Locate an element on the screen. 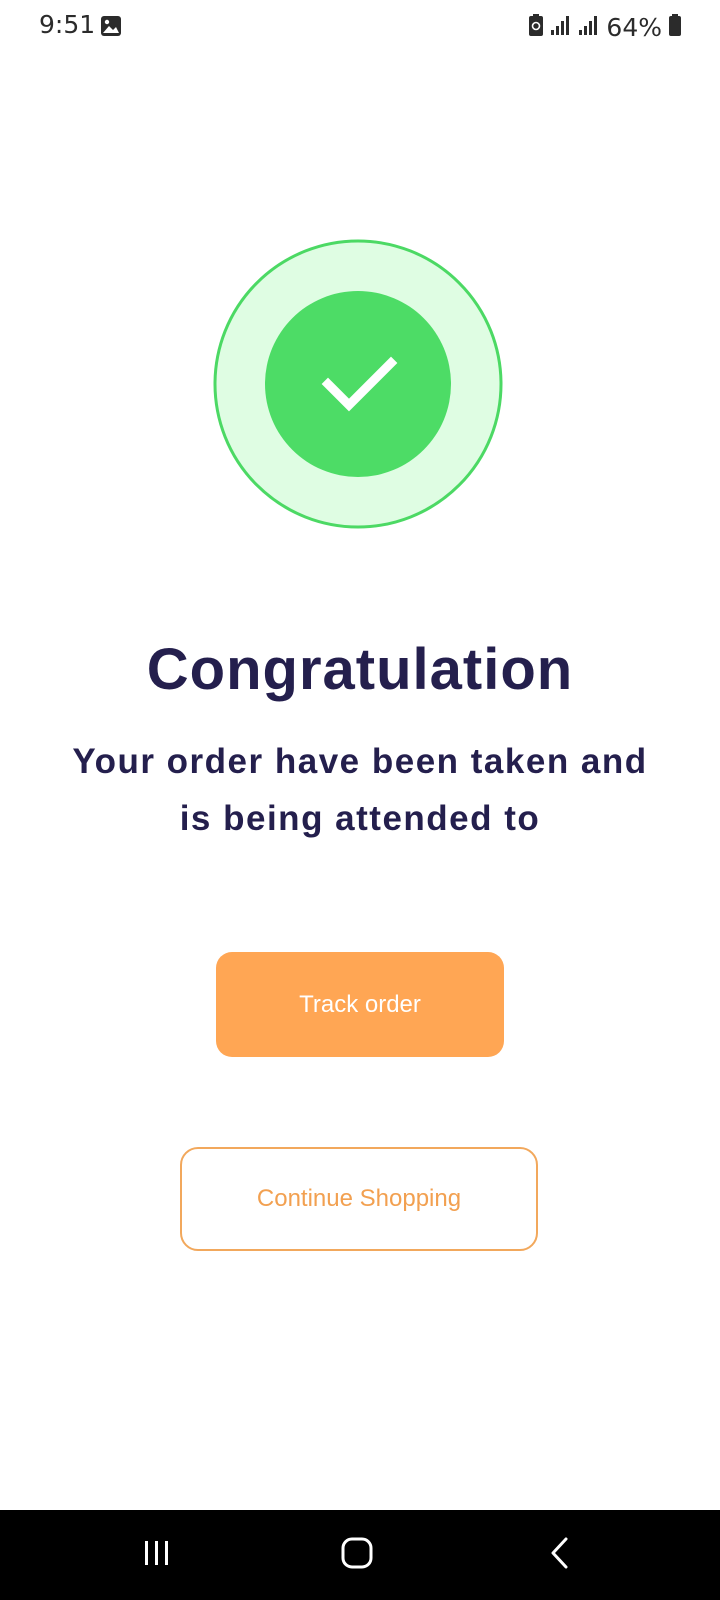 The image size is (720, 1600). home-icon is located at coordinates (357, 1555).